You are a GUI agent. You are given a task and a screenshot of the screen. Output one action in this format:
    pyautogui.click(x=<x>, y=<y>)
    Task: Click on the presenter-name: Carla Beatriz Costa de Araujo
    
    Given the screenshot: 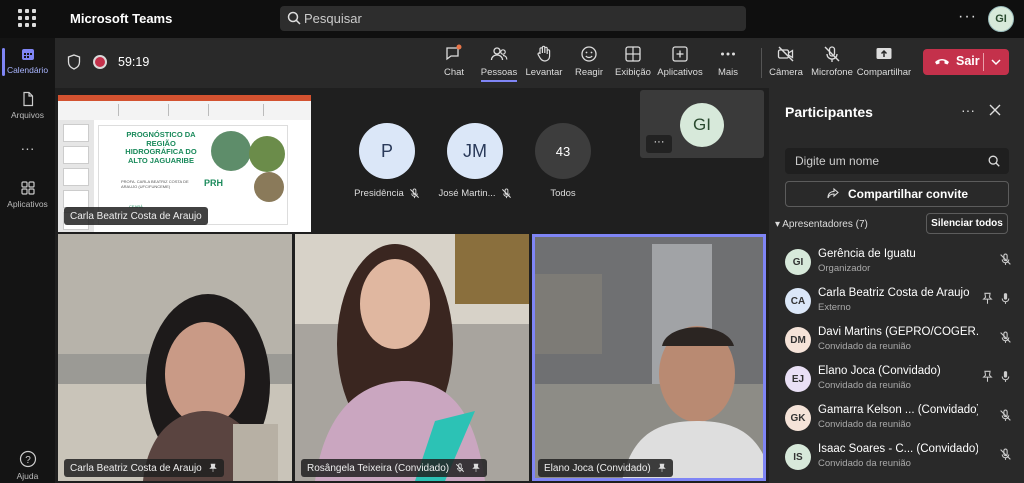 What is the action you would take?
    pyautogui.click(x=136, y=216)
    